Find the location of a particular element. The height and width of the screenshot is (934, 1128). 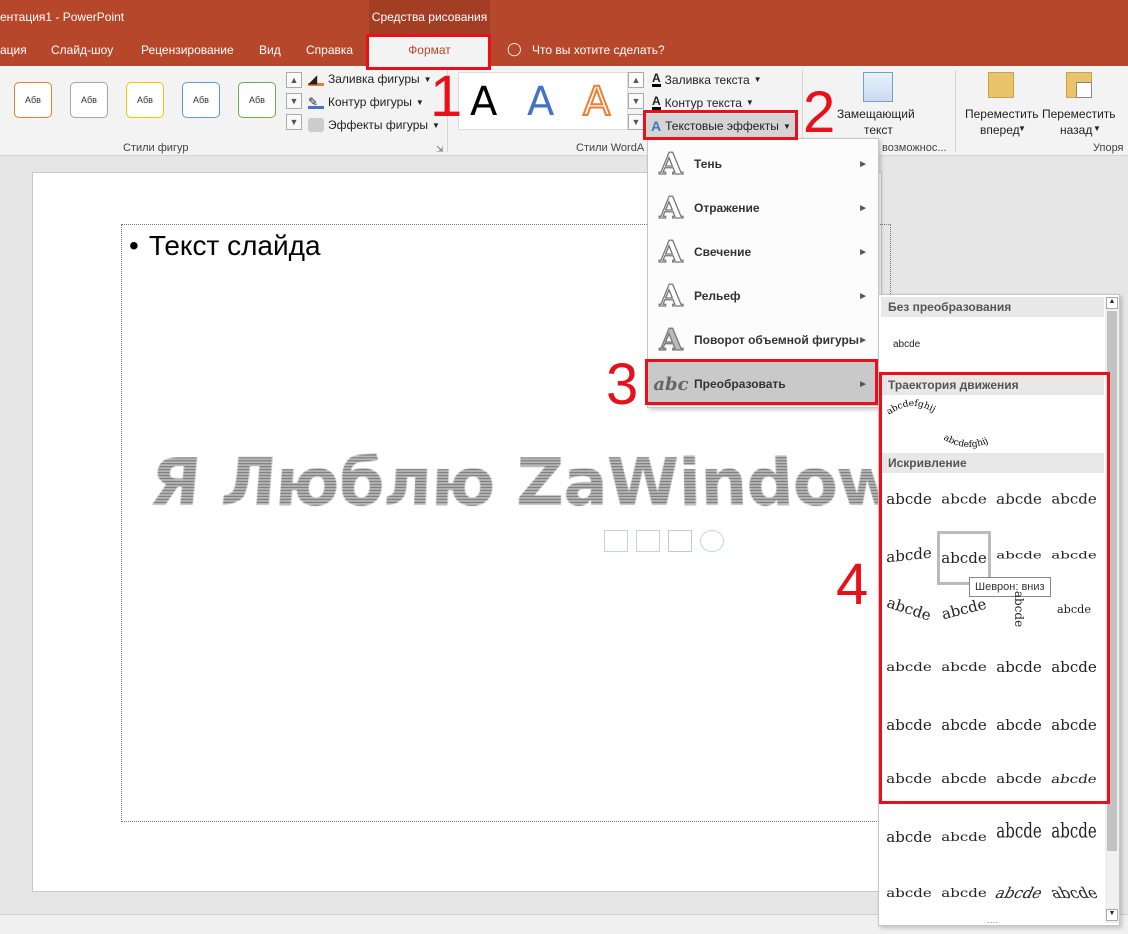

text-fill-button: A Заливка текста ▼ is located at coordinates (707, 79).